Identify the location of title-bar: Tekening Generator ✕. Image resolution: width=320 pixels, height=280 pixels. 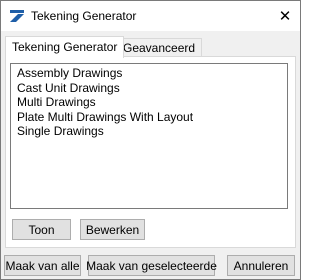
(150, 16).